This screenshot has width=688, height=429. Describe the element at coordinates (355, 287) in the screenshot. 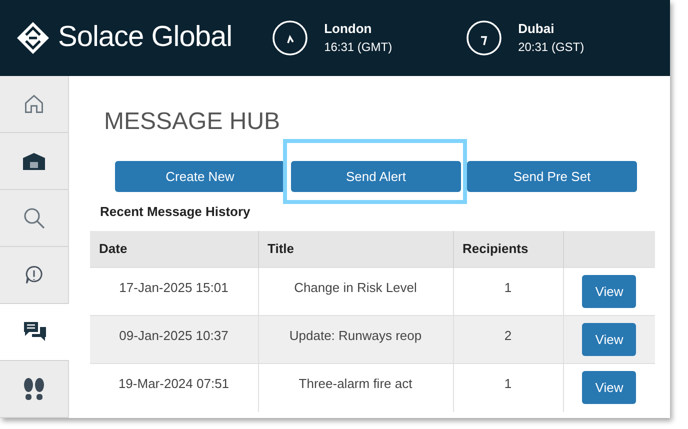

I see `table-cell: Change in Risk Level` at that location.